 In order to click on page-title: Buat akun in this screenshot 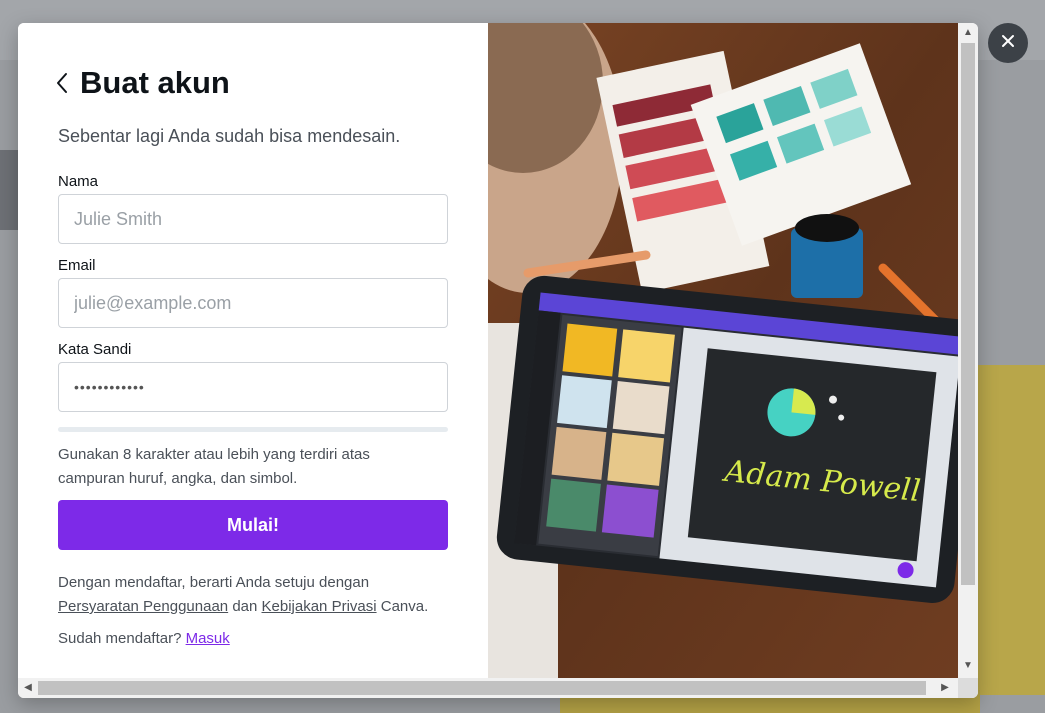, I will do `click(155, 82)`.